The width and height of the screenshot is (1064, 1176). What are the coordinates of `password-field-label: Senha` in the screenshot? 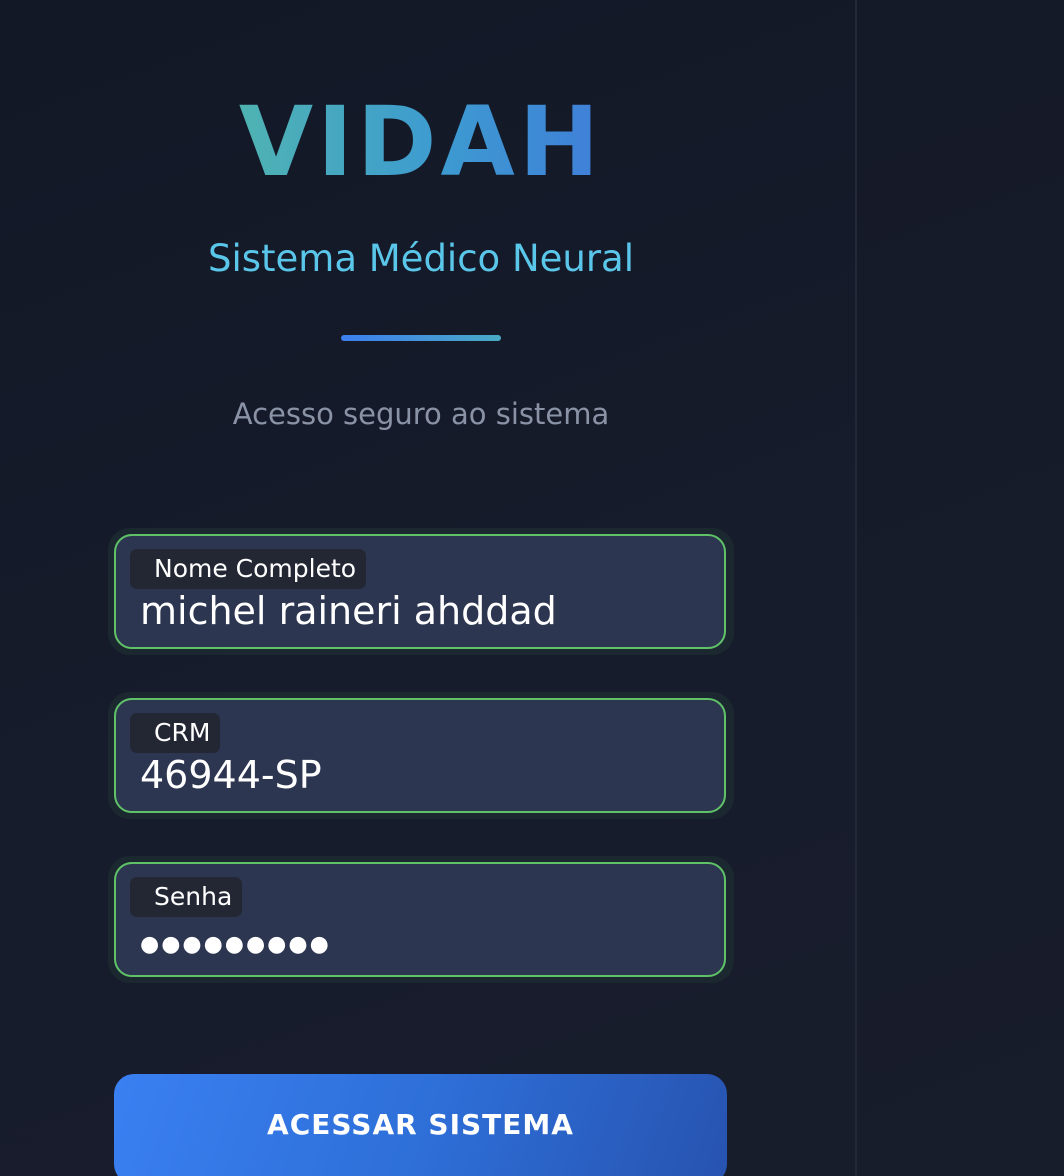 It's located at (186, 897).